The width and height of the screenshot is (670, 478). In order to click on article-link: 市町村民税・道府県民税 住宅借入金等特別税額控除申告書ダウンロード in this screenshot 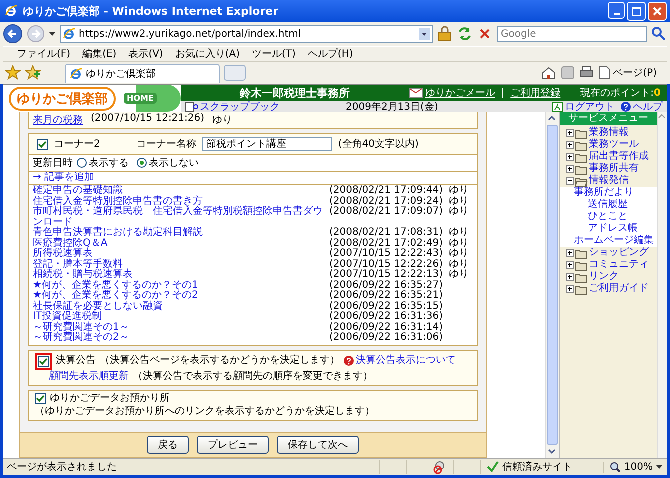, I will do `click(178, 217)`.